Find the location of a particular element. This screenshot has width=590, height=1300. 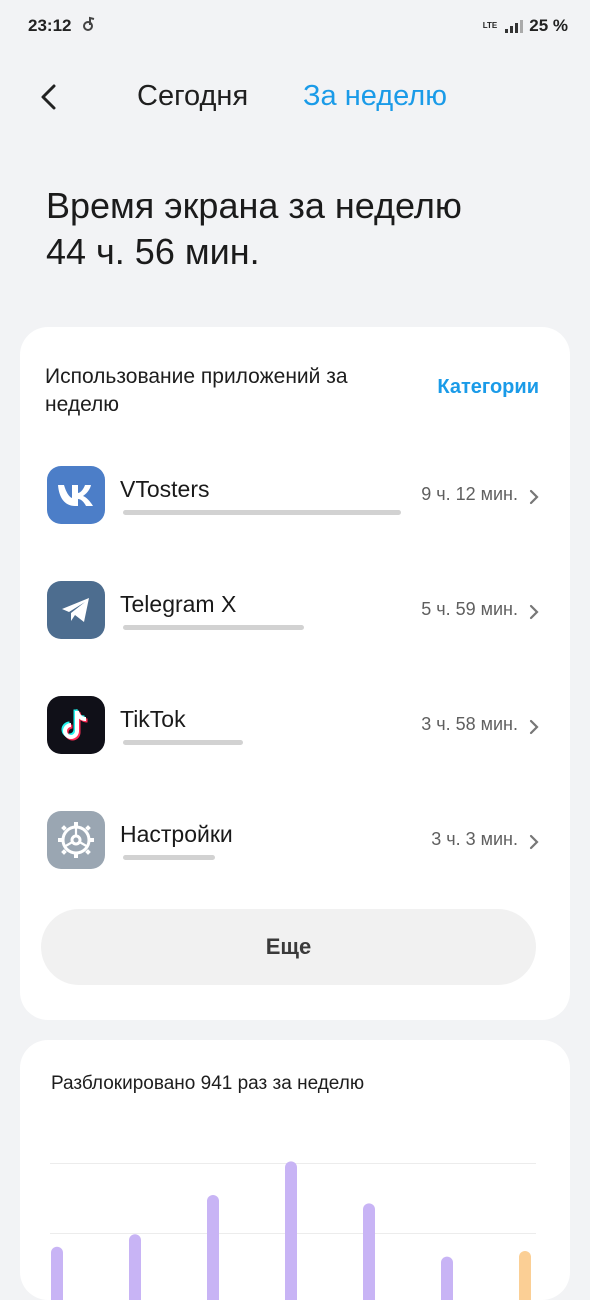

network-type: LTE is located at coordinates (490, 25).